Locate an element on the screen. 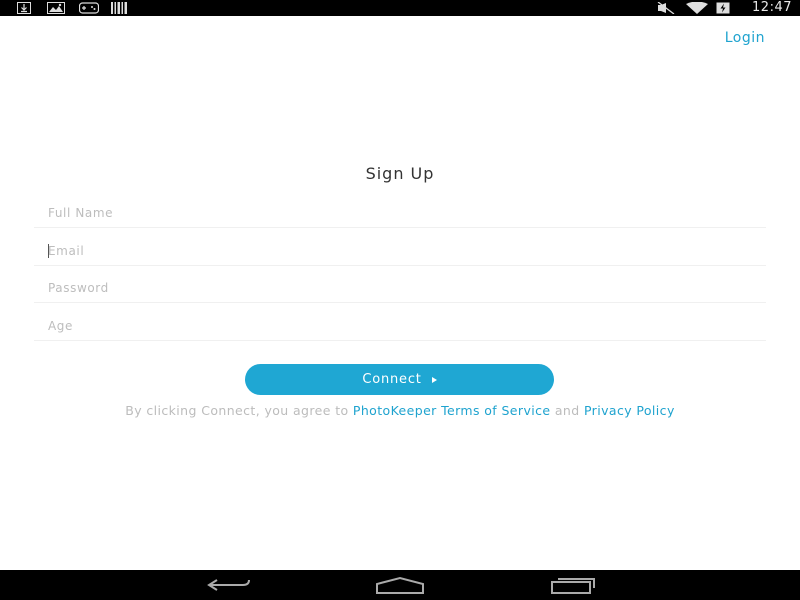 This screenshot has height=600, width=800. page-title: Sign Up is located at coordinates (400, 173).